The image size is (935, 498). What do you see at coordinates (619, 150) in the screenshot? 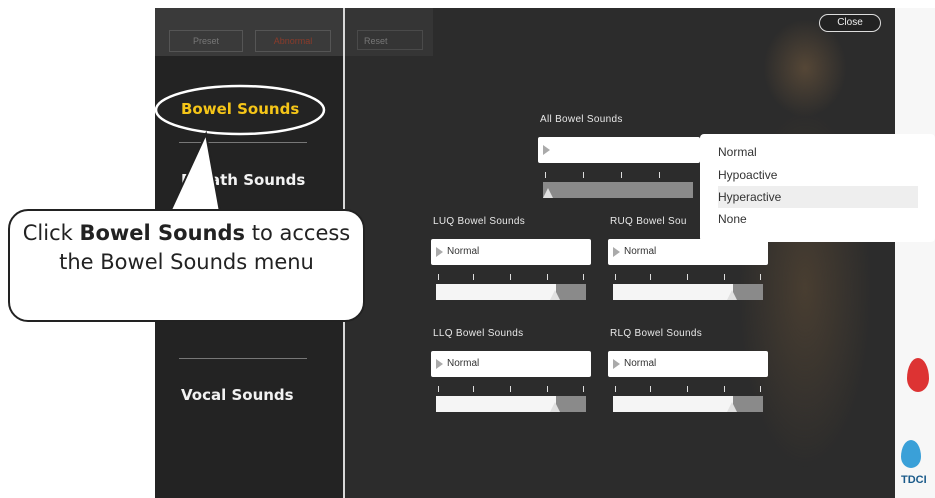
I see `all-bowel-sounds-select` at bounding box center [619, 150].